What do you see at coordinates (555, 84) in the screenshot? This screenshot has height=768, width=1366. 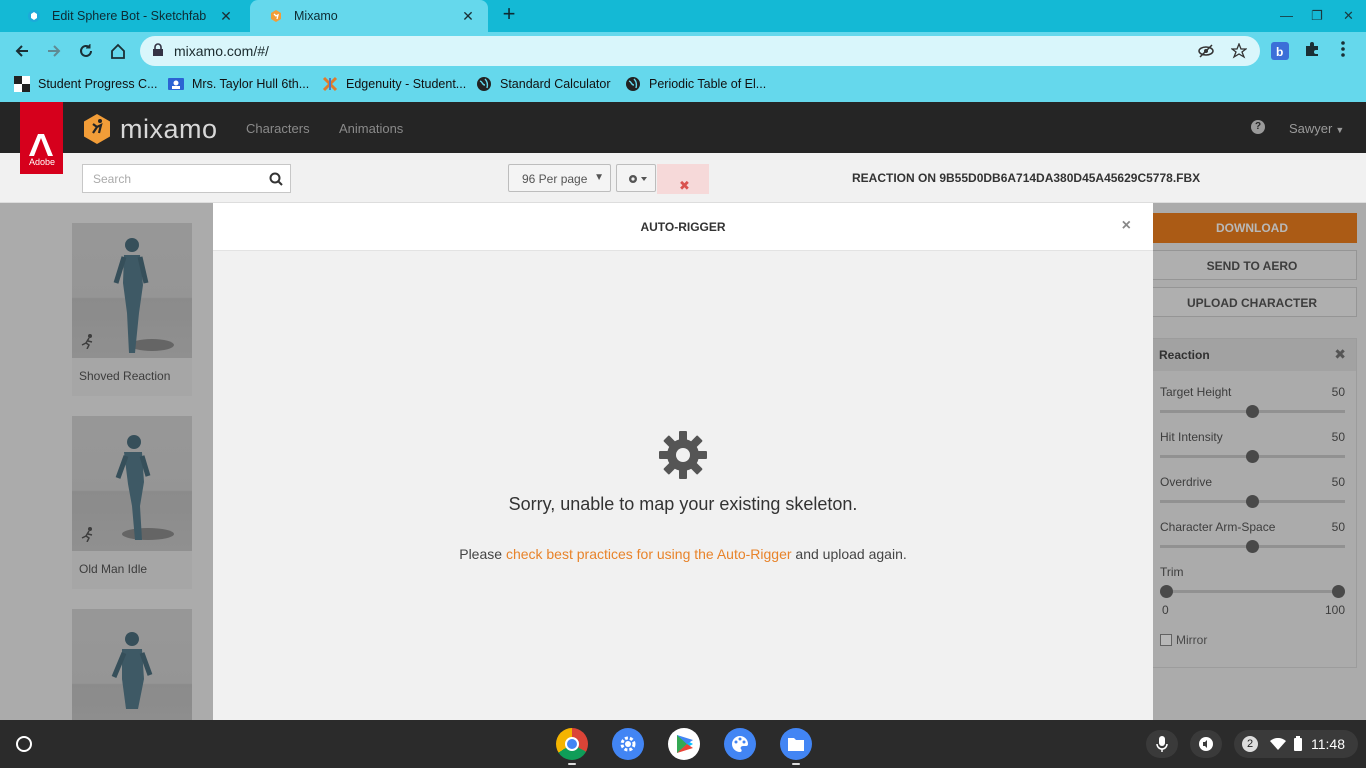 I see `bookmark-label: Standard Calculator` at bounding box center [555, 84].